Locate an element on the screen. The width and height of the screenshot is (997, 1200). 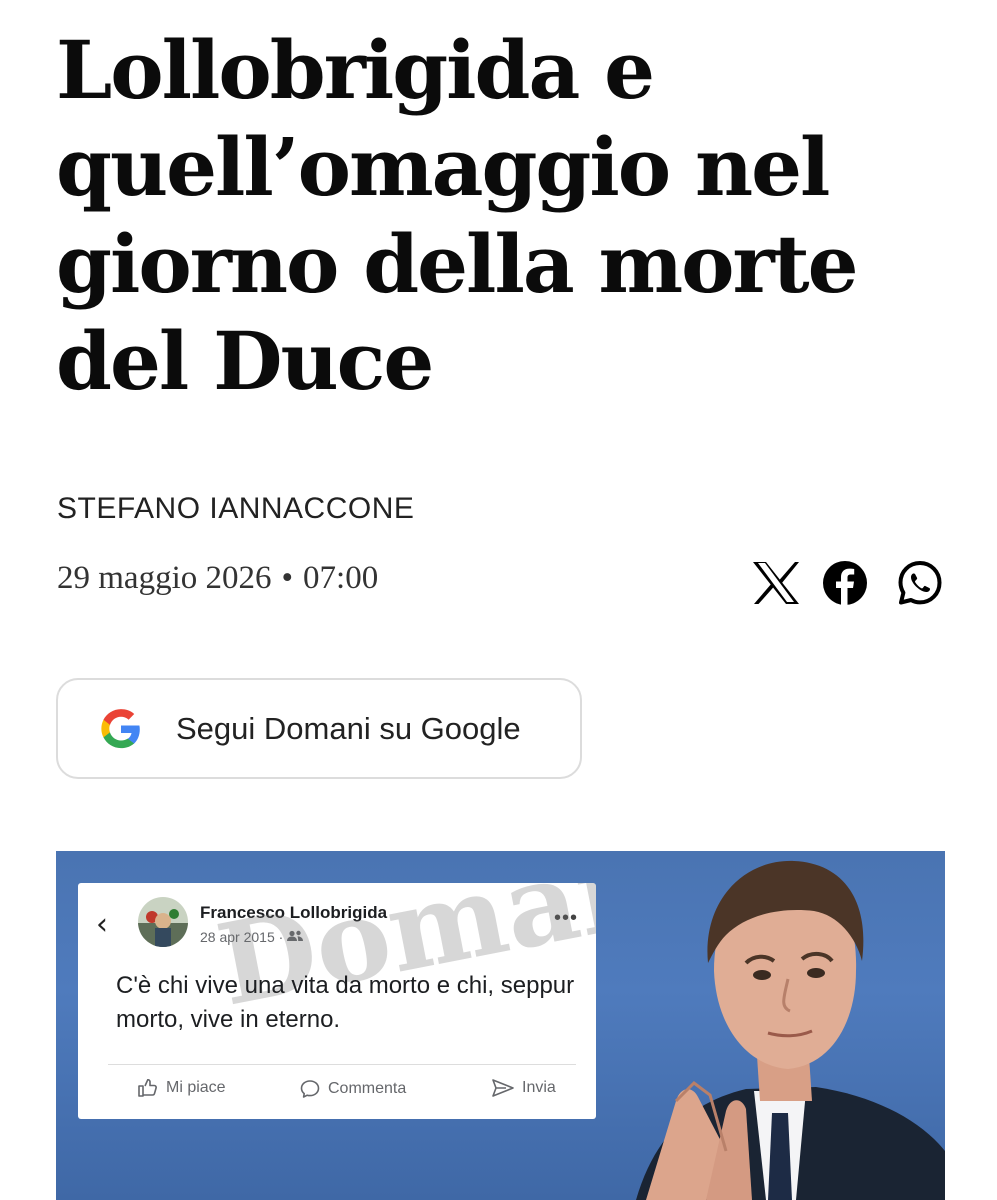
article-author: STEFANO IANNACCONE is located at coordinates (235, 509).